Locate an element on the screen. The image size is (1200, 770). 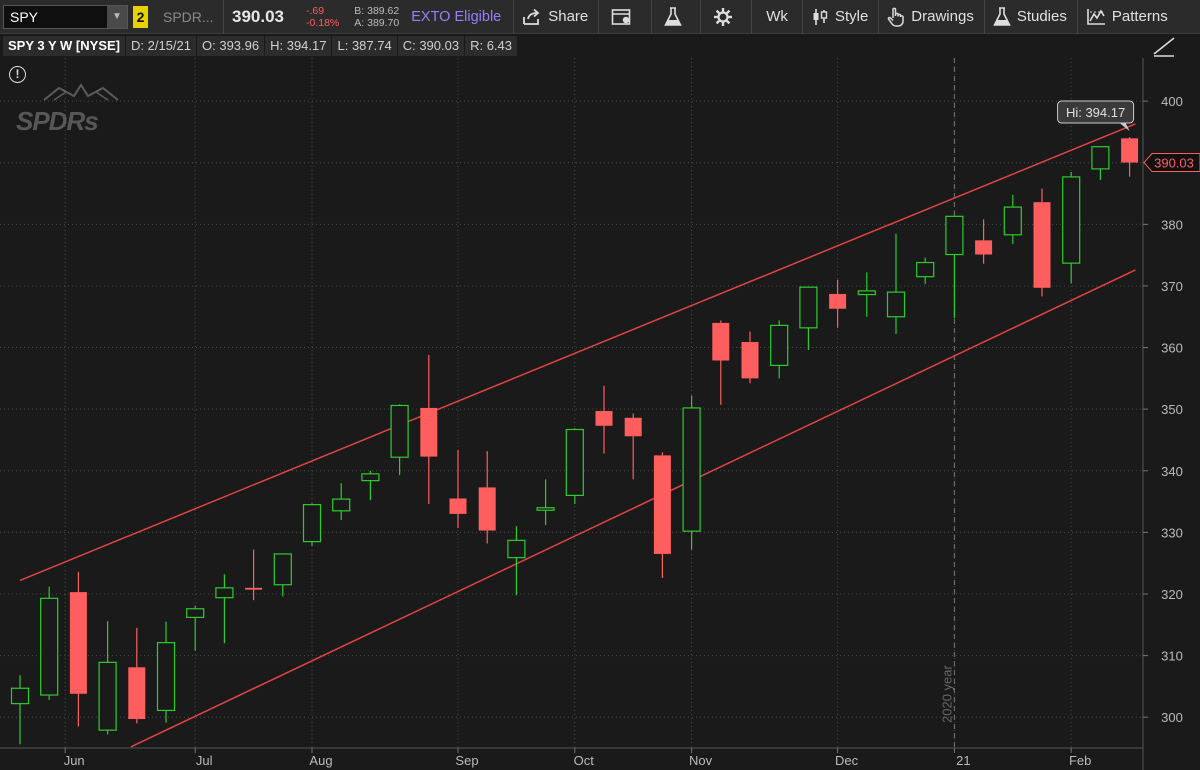
year-divider-label: 2020 year is located at coordinates (946, 694).